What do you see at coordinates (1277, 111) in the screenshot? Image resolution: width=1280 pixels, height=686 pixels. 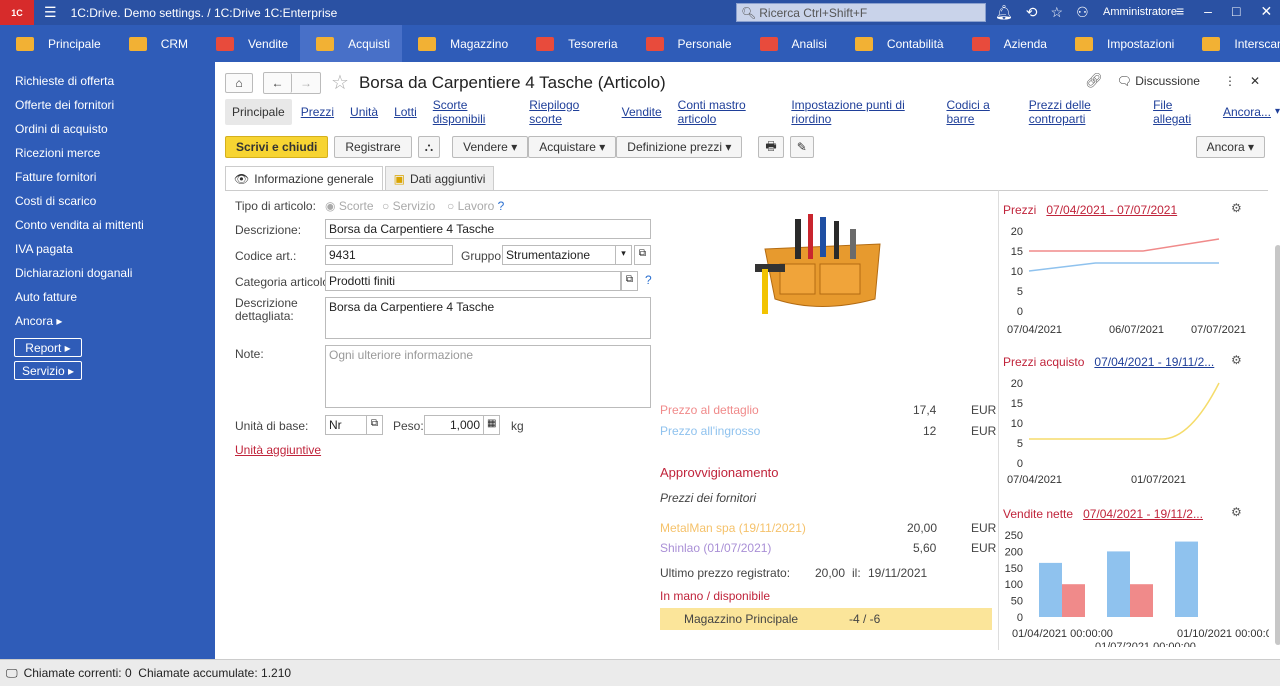 I see `dropdown-arrow-icon: ▾` at bounding box center [1277, 111].